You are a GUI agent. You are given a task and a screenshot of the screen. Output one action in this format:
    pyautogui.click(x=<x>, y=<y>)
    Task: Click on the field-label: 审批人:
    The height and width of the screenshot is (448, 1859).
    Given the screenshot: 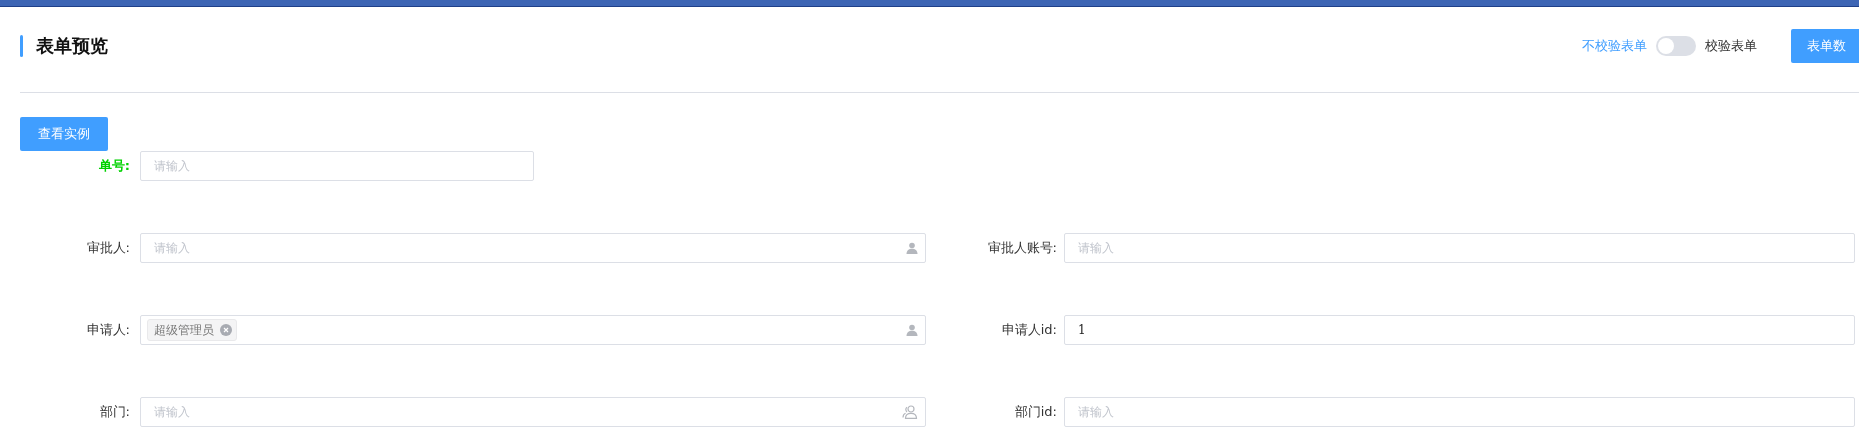 What is the action you would take?
    pyautogui.click(x=108, y=248)
    